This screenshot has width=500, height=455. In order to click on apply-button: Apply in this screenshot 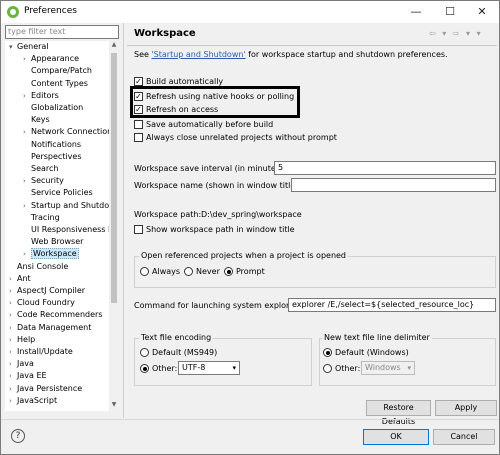, I will do `click(466, 408)`.